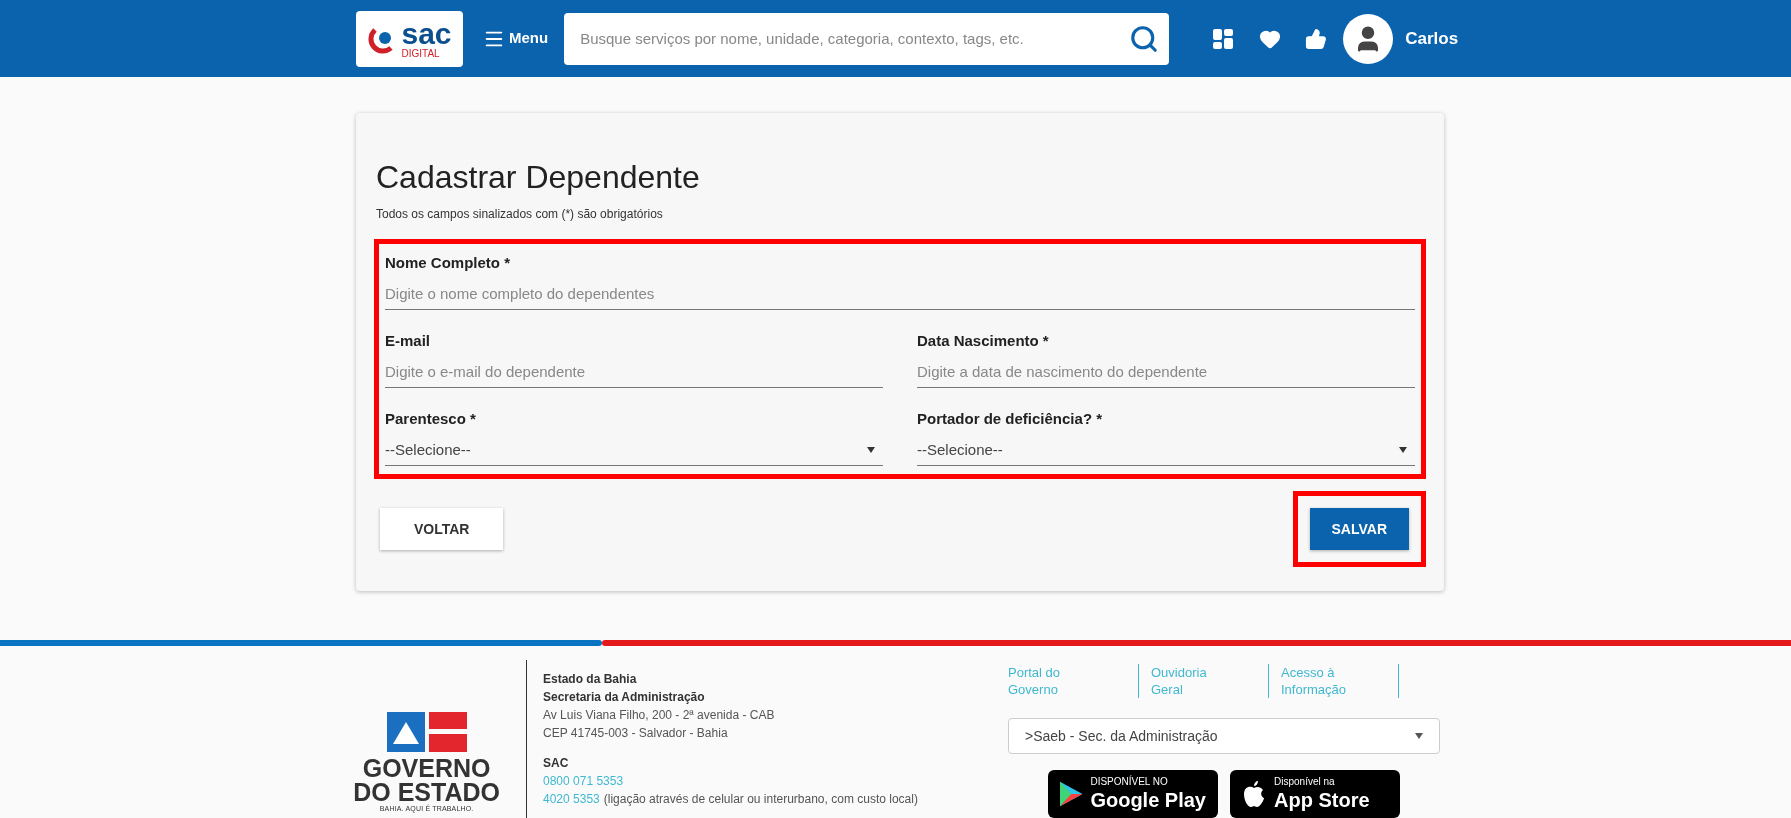  I want to click on store-small-text: DISPONÍVEL NO, so click(1129, 782).